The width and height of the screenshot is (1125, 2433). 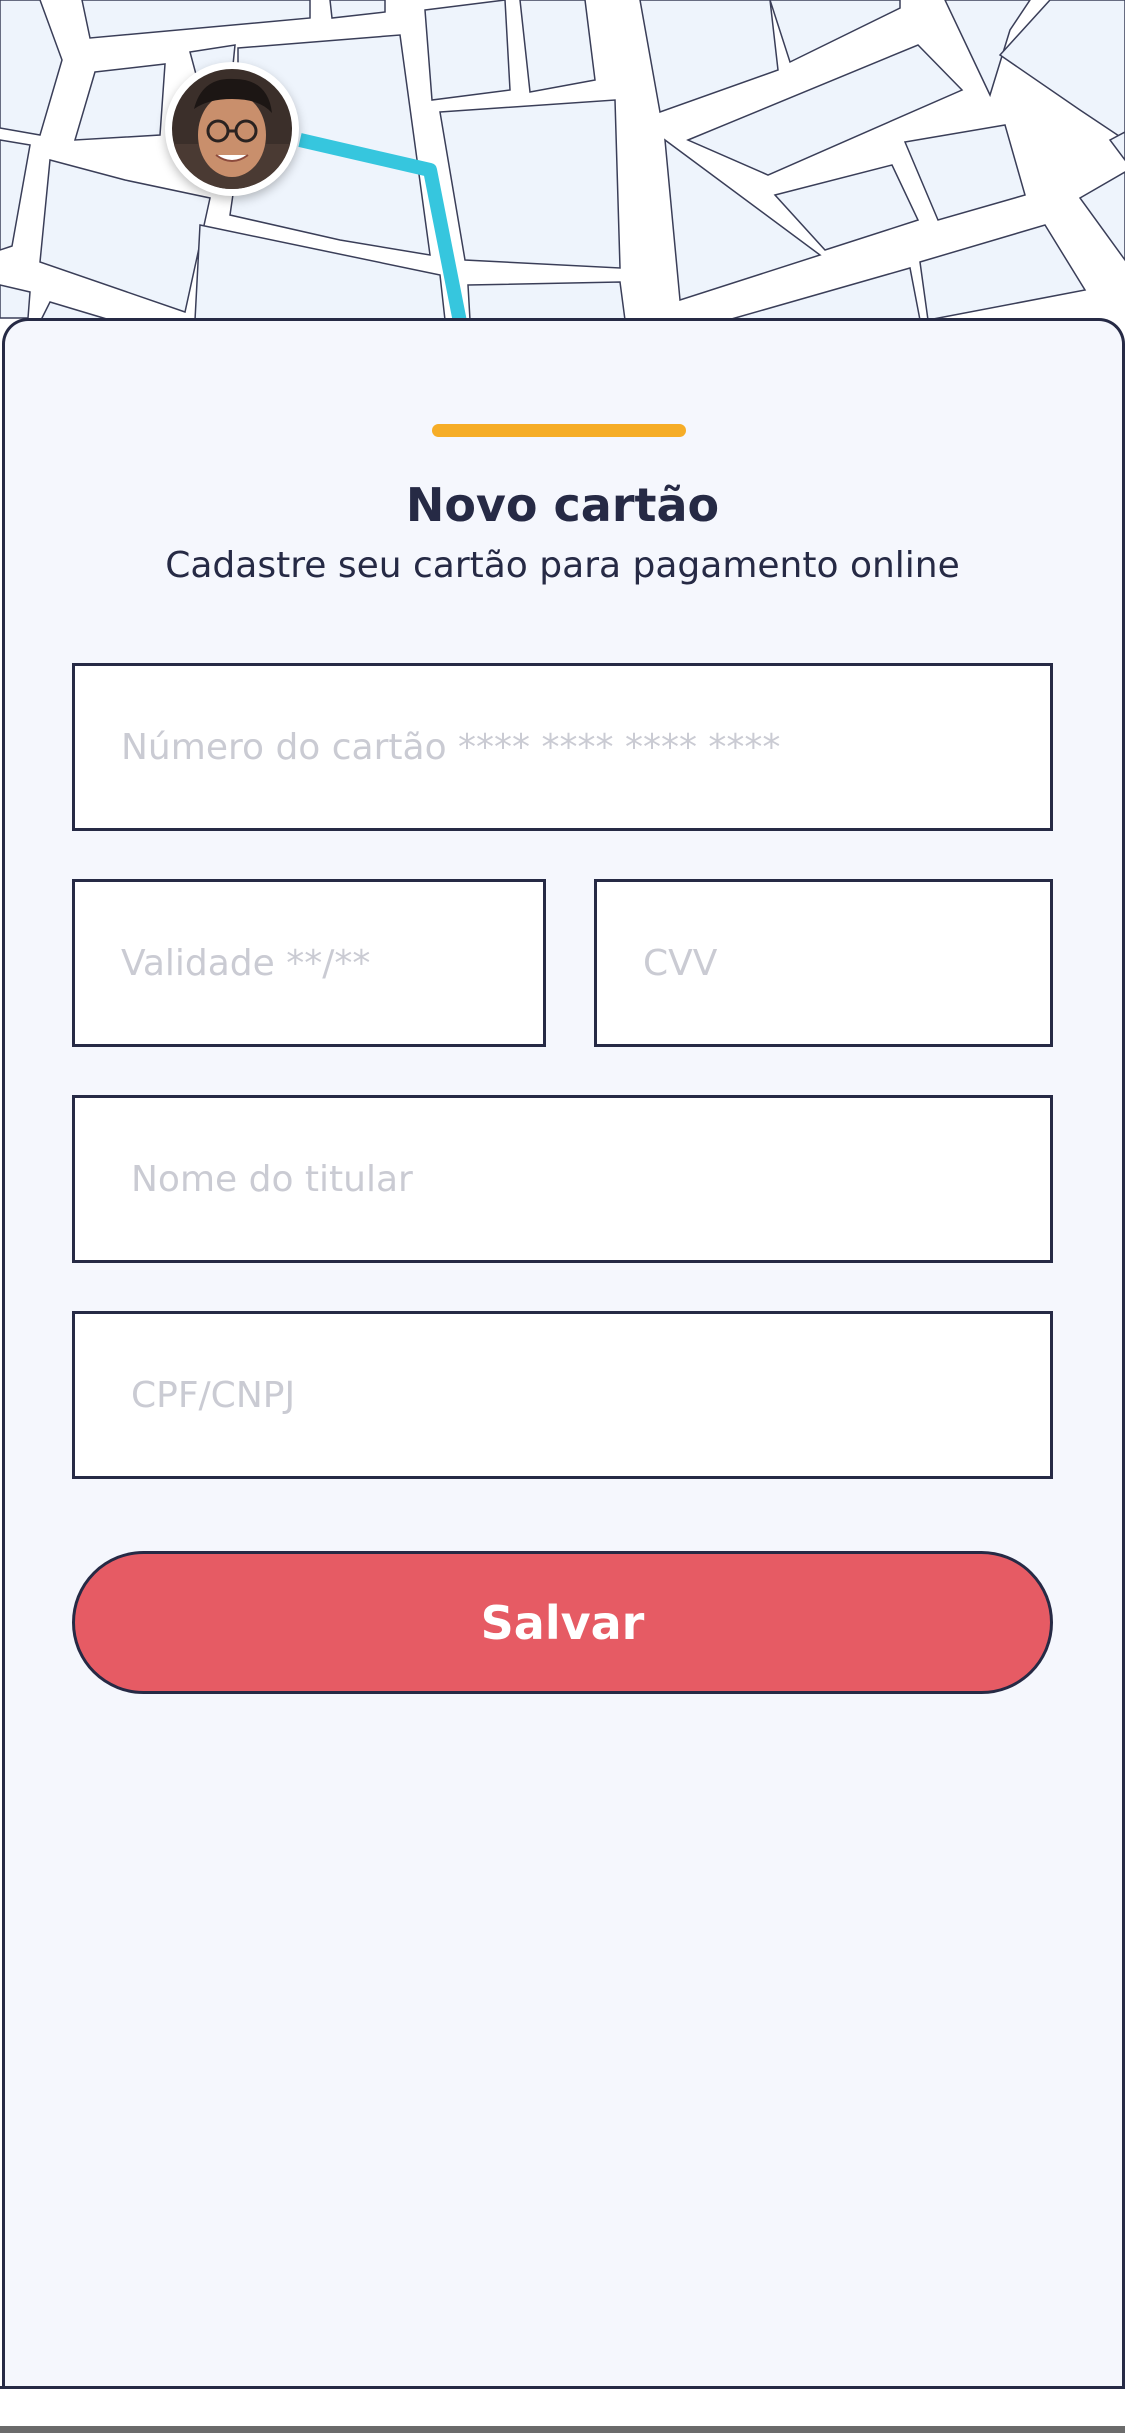 What do you see at coordinates (562, 1622) in the screenshot?
I see `save-button: Salvar` at bounding box center [562, 1622].